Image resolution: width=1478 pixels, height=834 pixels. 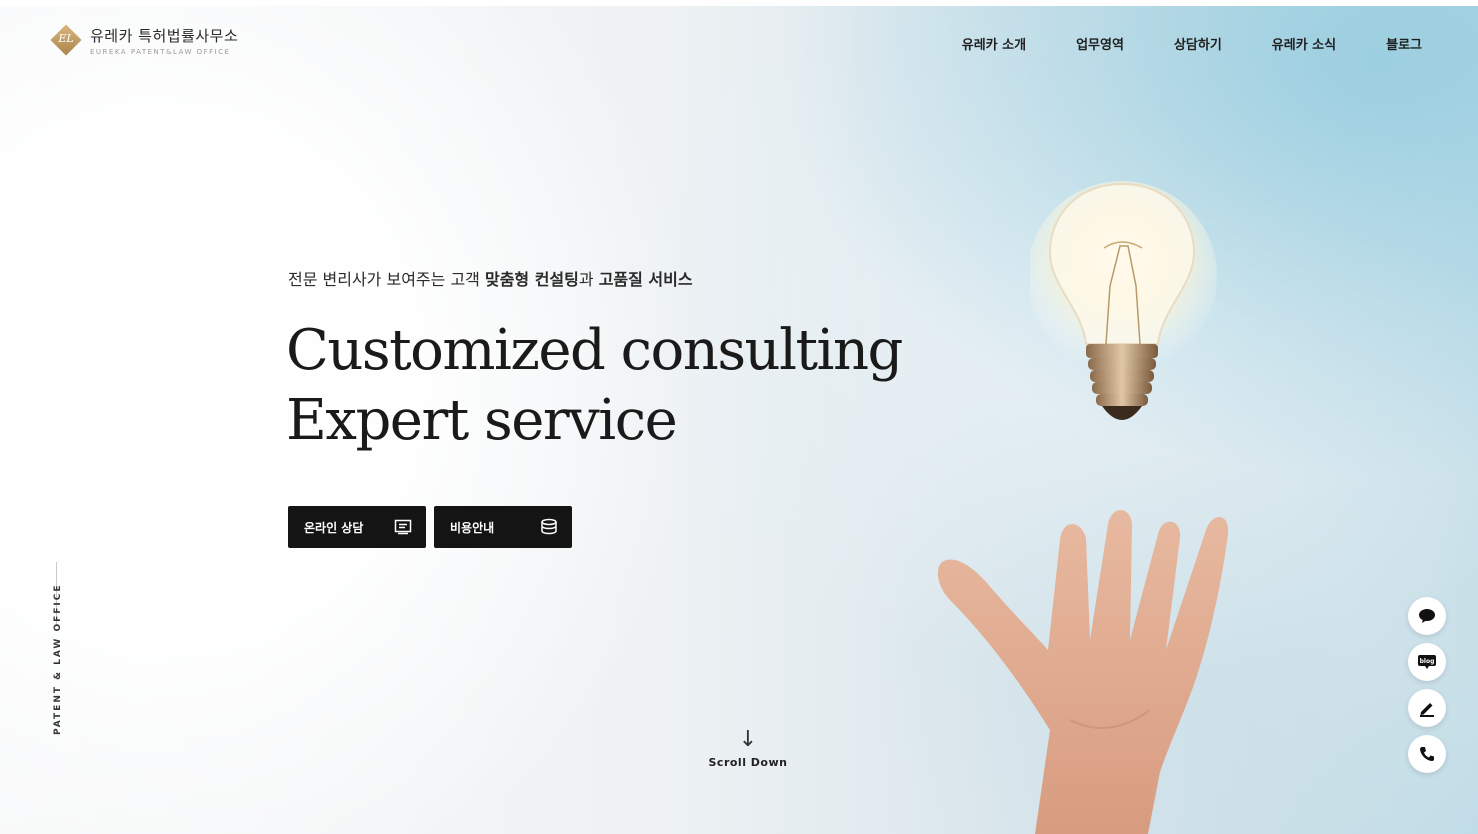 What do you see at coordinates (1083, 671) in the screenshot?
I see `open-hand-image` at bounding box center [1083, 671].